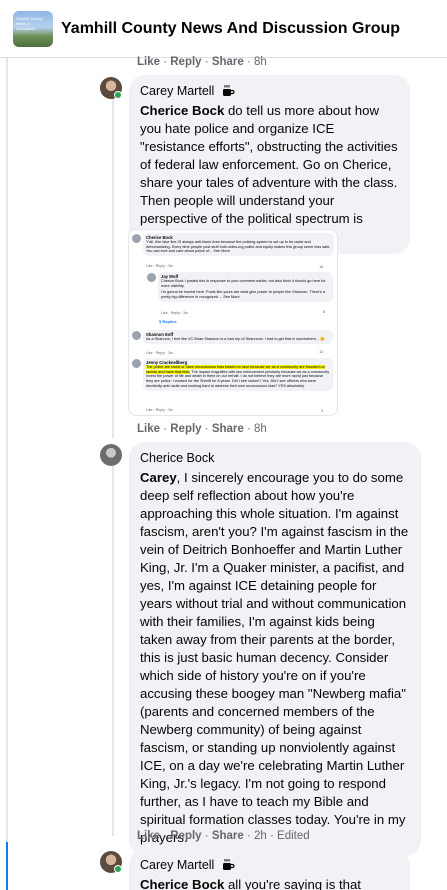 This screenshot has width=447, height=890. Describe the element at coordinates (29, 23) in the screenshot. I see `group-thumbnail-text: Yamhill County News & Discussion` at that location.